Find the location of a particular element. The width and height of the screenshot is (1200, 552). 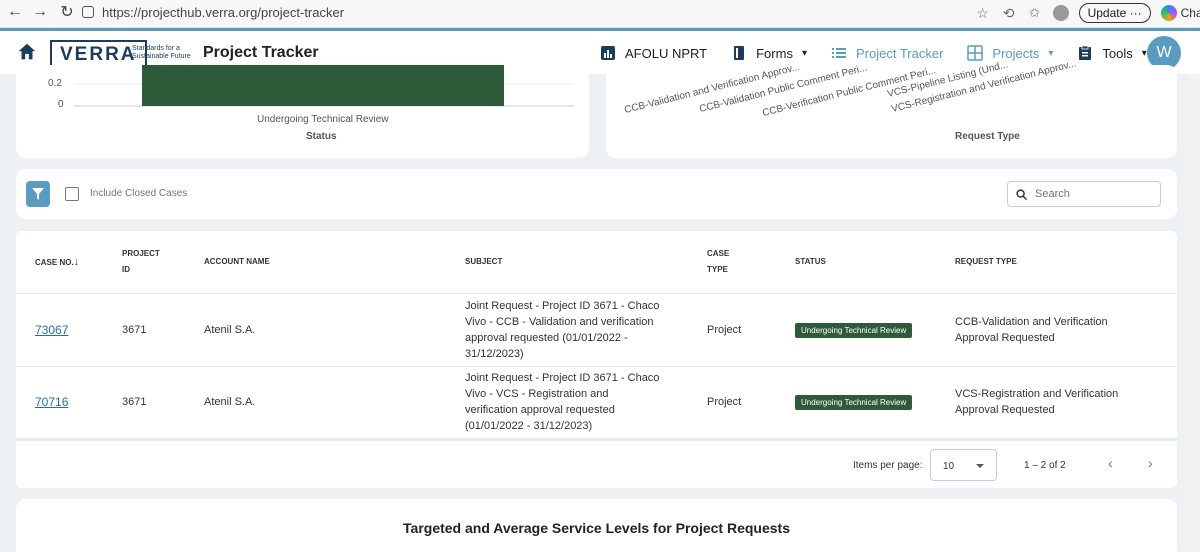

clipboard-icon is located at coordinates (1085, 52).